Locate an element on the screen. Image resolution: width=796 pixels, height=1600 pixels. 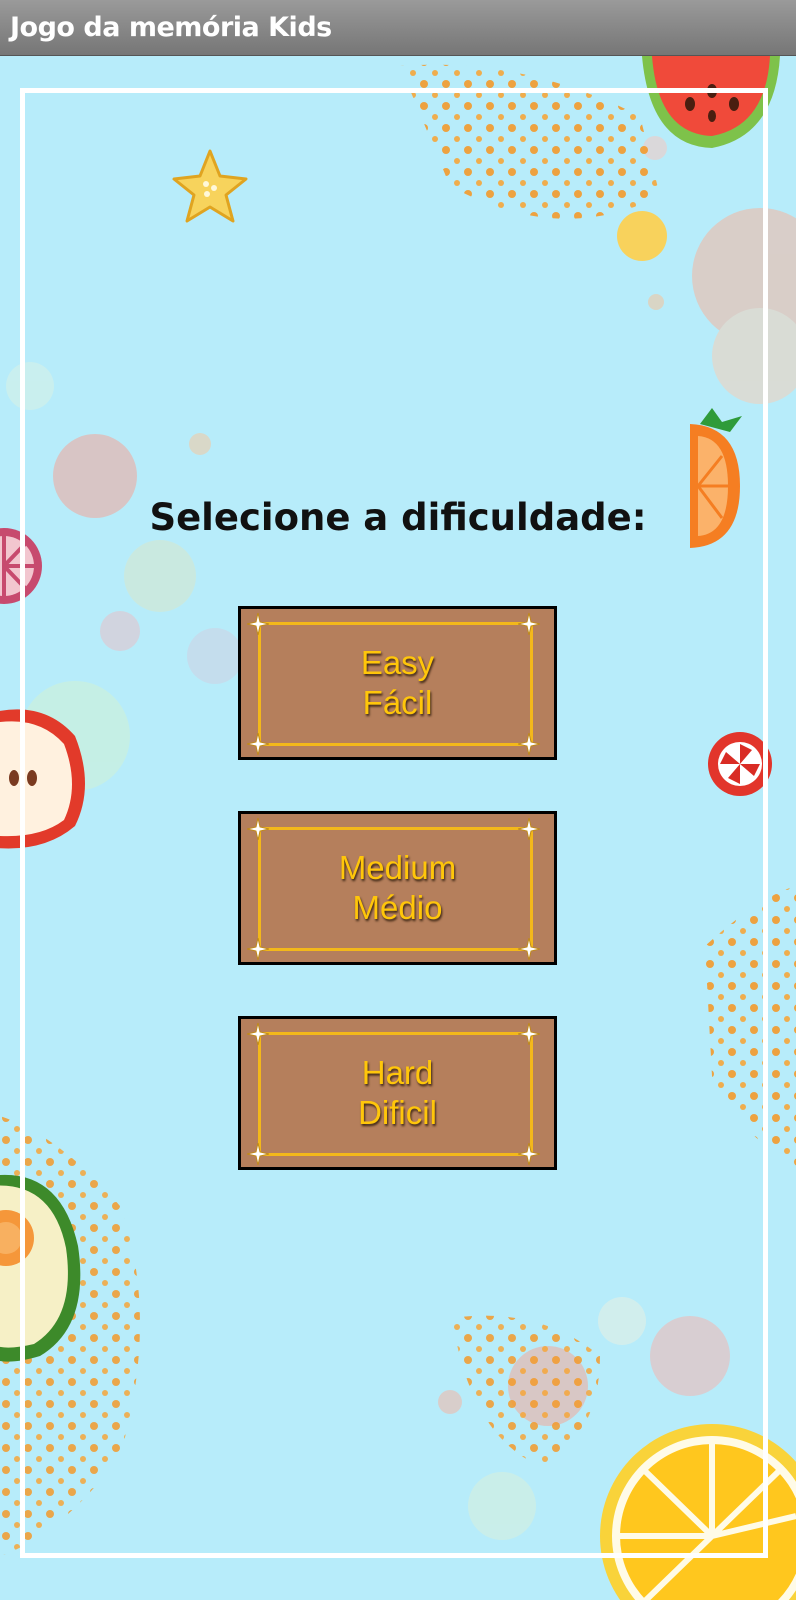
hard-button: Hard Dificil is located at coordinates (397, 1093).